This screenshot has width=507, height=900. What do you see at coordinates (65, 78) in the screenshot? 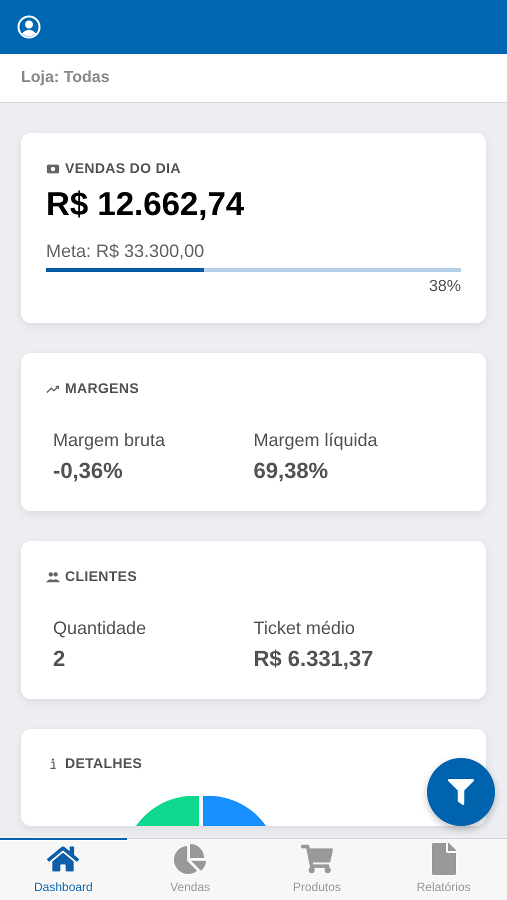
I see `store-filter-label: Loja: Todas` at bounding box center [65, 78].